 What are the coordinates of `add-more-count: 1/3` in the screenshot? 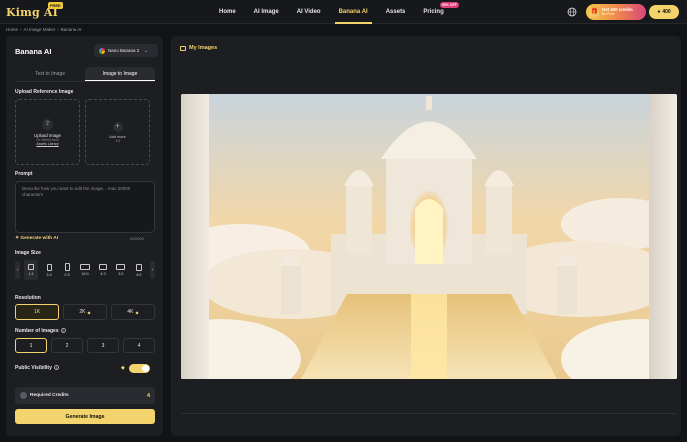 It's located at (117, 140).